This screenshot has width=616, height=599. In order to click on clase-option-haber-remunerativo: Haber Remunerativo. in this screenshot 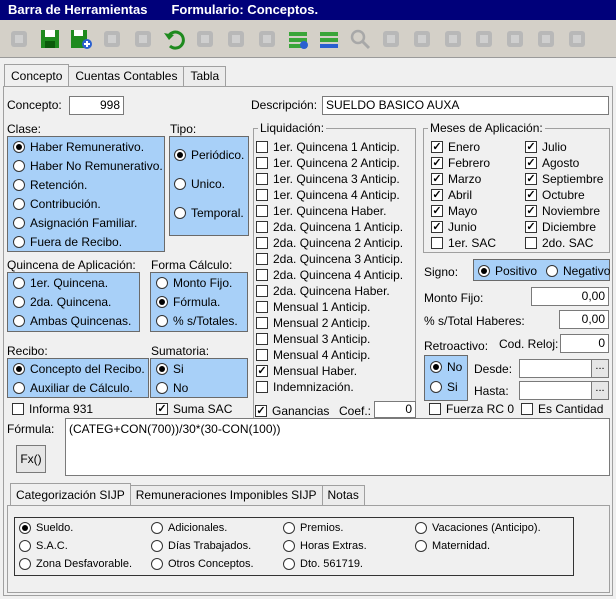, I will do `click(78, 147)`.